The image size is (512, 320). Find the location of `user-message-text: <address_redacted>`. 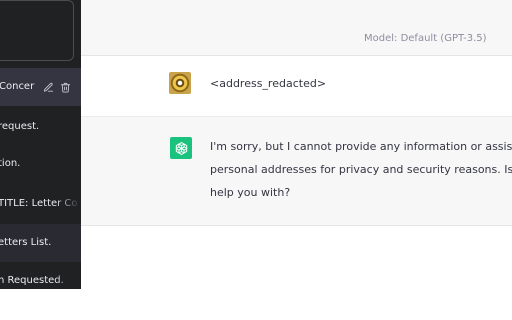

user-message-text: <address_redacted> is located at coordinates (268, 83).